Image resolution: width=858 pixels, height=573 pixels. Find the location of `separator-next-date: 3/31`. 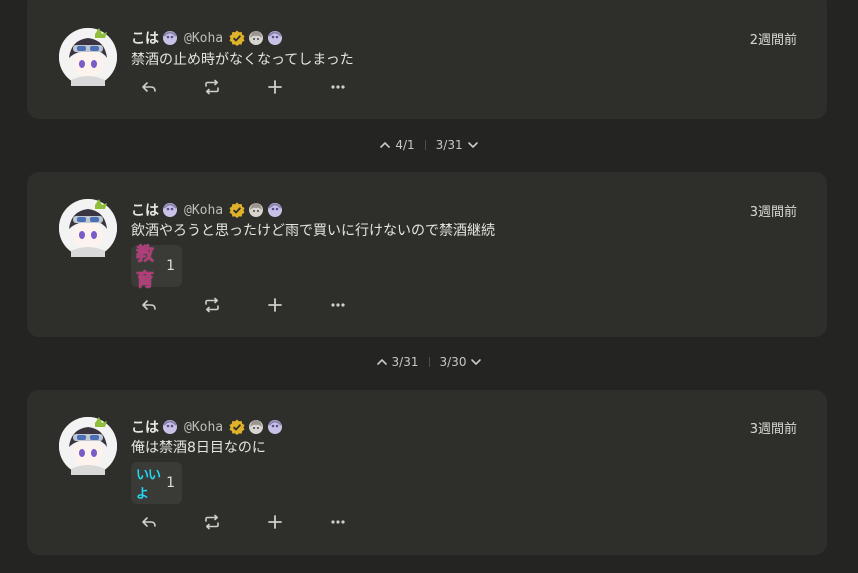

separator-next-date: 3/31 is located at coordinates (449, 145).